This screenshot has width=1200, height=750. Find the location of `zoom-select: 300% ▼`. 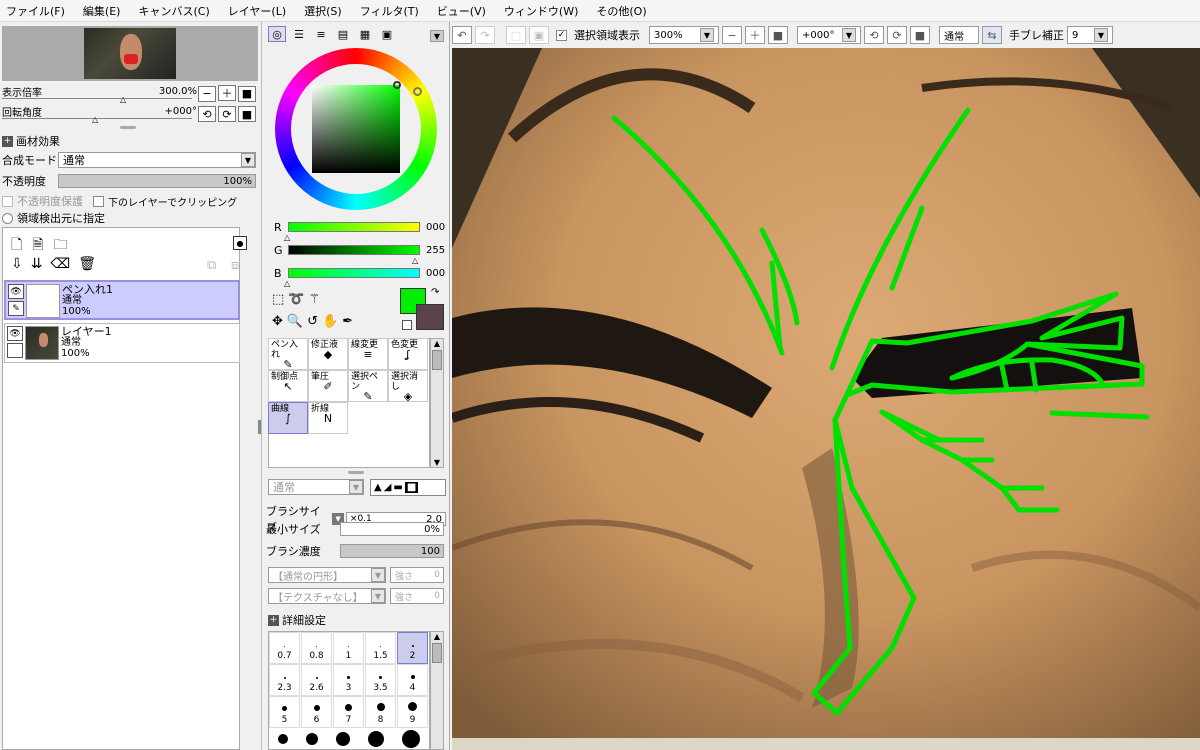

zoom-select: 300% ▼ is located at coordinates (684, 35).